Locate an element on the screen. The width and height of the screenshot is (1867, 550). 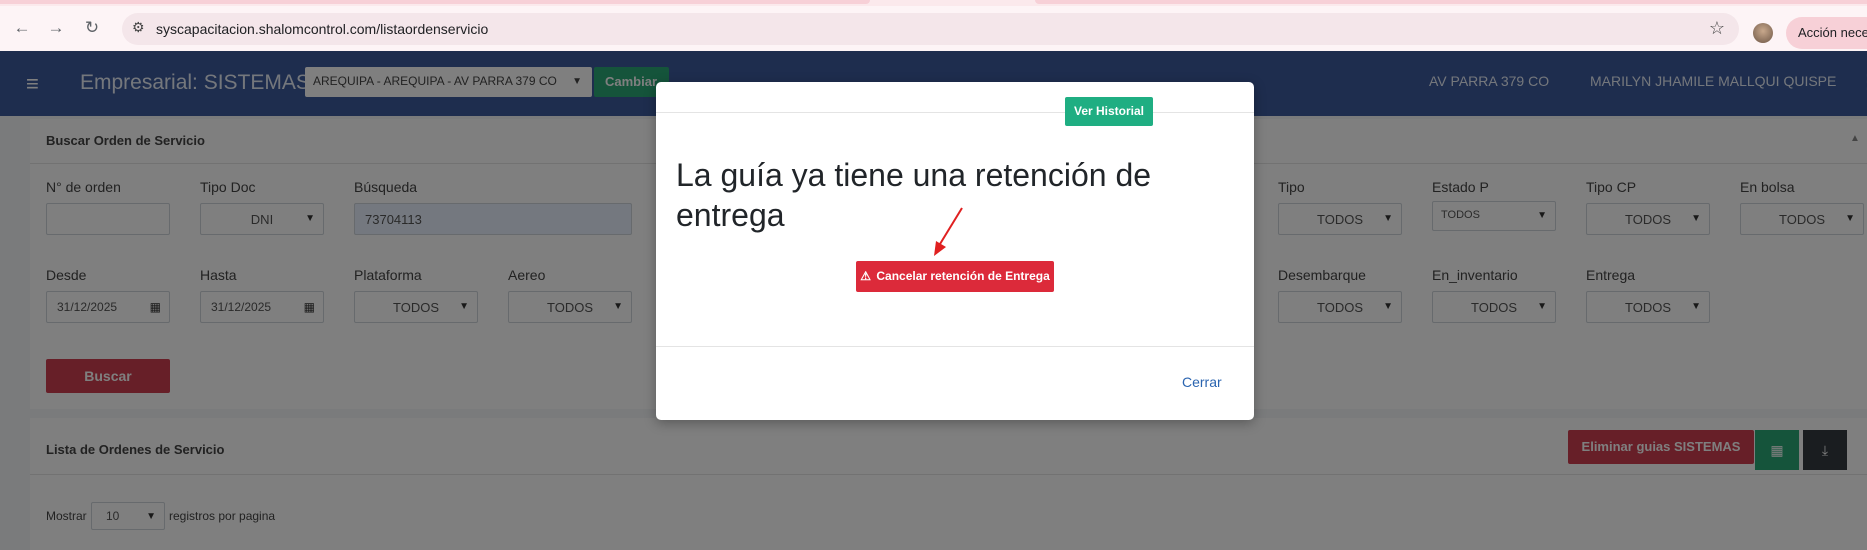
site-settings-icon: ⚙ is located at coordinates (138, 27).